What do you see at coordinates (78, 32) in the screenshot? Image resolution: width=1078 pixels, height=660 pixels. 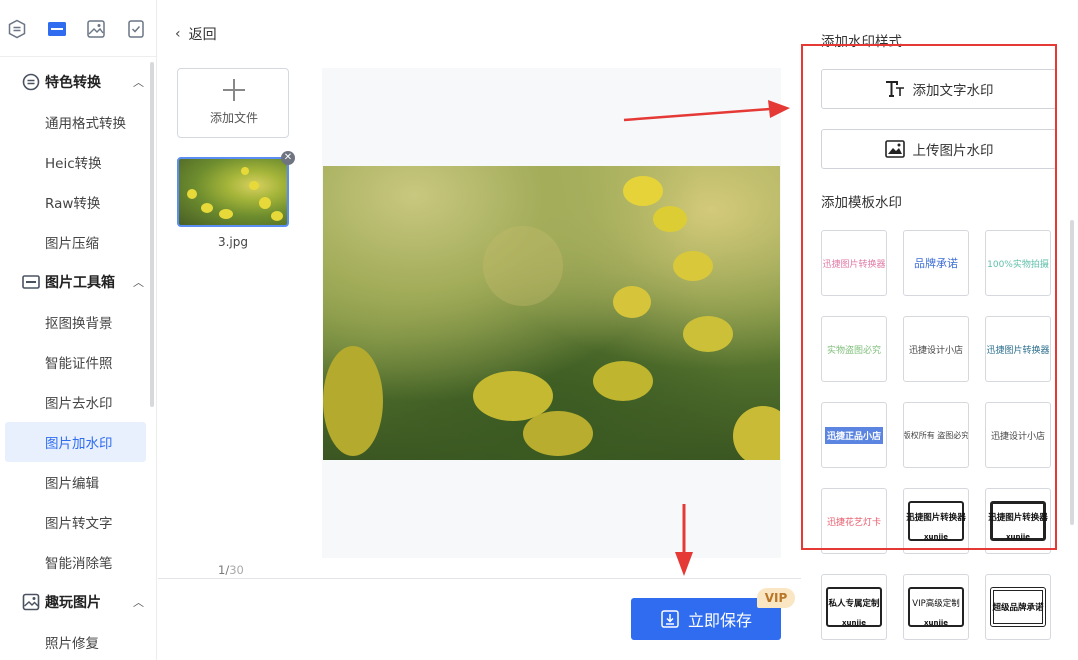 I see `sidebar-top-icons` at bounding box center [78, 32].